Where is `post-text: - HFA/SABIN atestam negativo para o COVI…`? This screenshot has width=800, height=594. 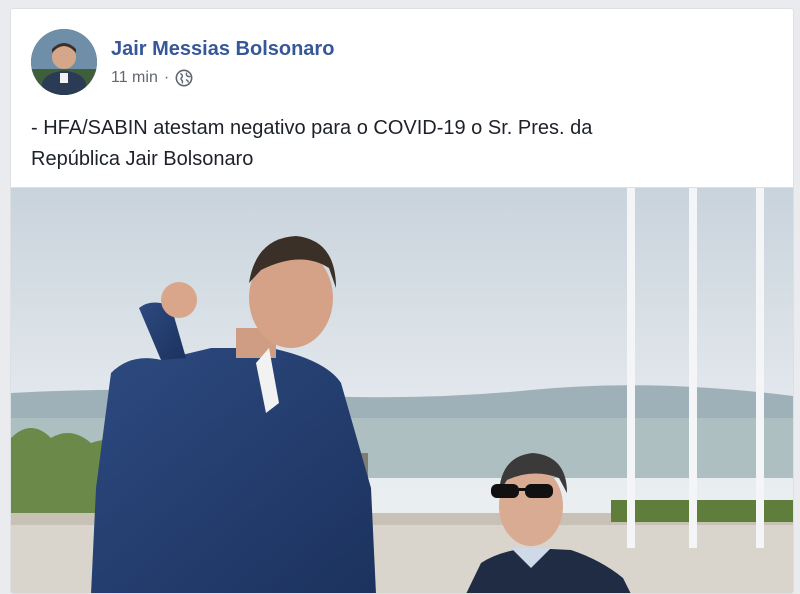
post-text: - HFA/SABIN atestam negativo para o COVI… is located at coordinates (401, 144).